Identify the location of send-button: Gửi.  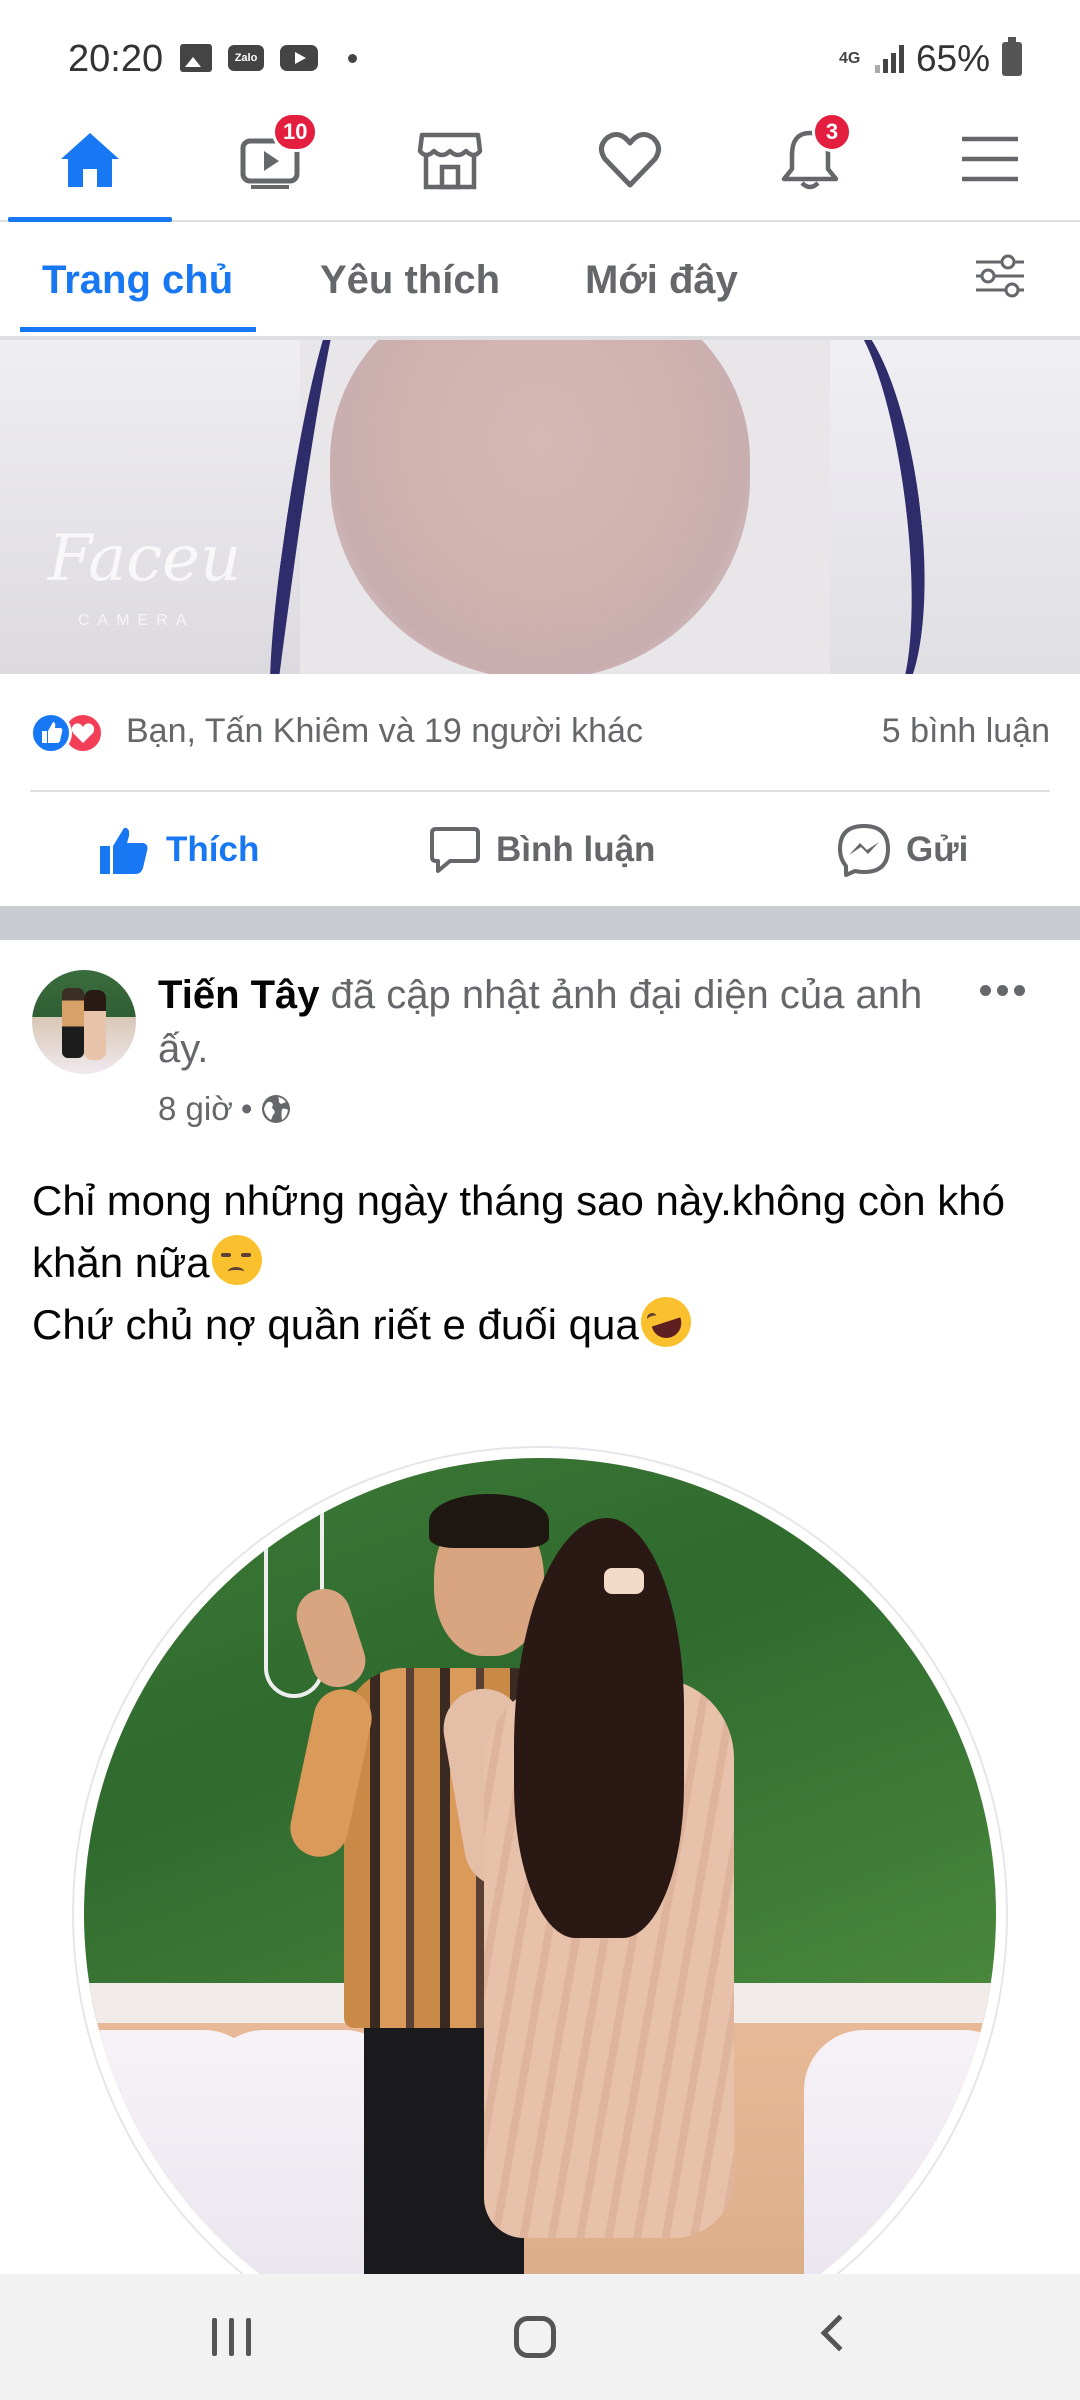
(902, 850).